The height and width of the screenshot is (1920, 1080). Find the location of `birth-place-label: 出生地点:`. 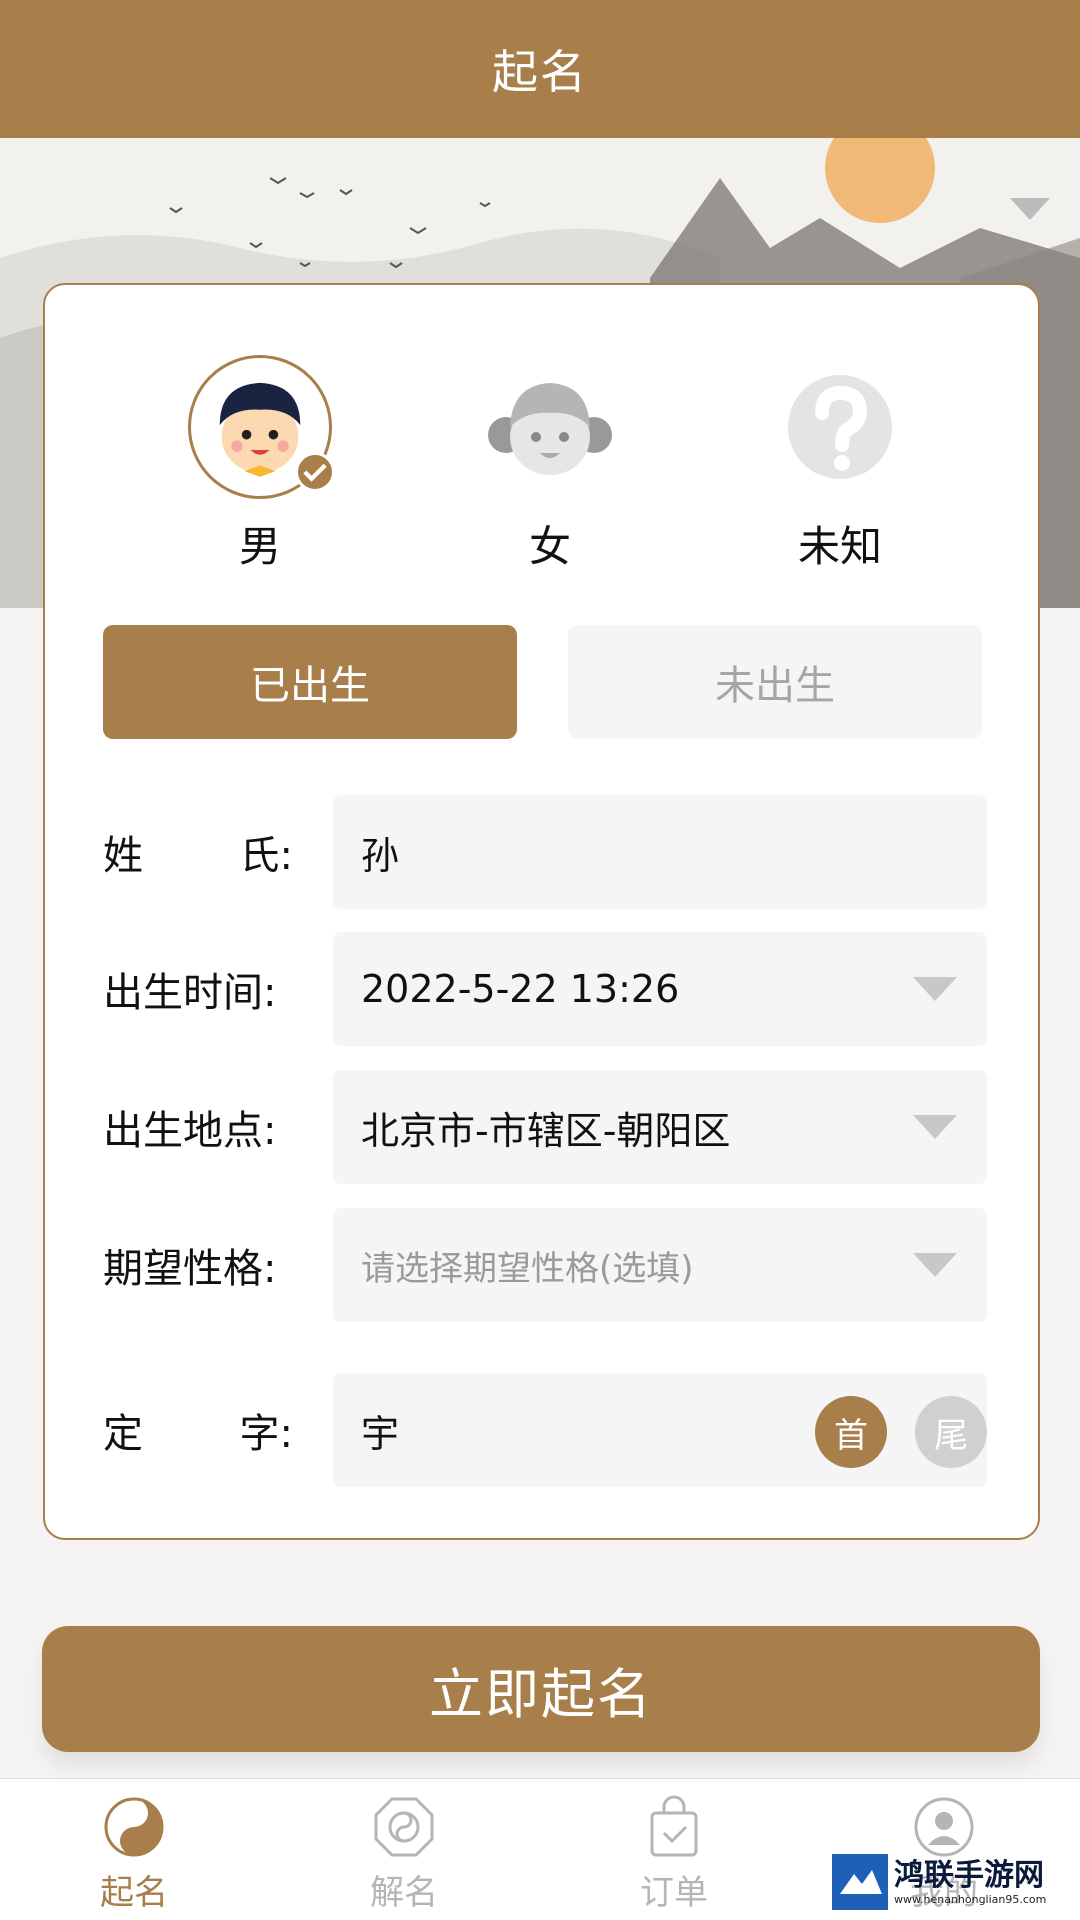

birth-place-label: 出生地点: is located at coordinates (190, 1131).